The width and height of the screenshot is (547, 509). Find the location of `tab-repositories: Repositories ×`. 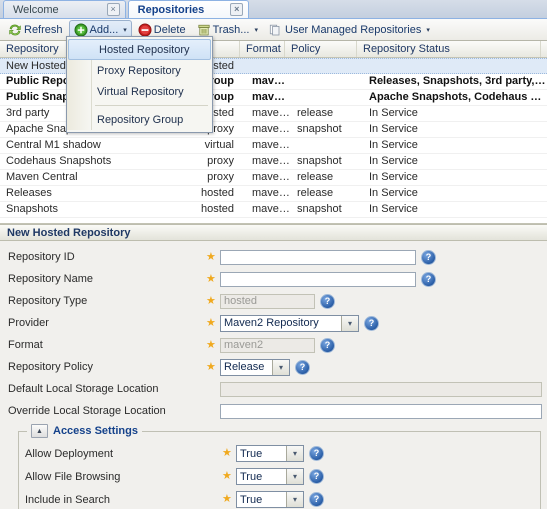

tab-repositories: Repositories × is located at coordinates (188, 9).